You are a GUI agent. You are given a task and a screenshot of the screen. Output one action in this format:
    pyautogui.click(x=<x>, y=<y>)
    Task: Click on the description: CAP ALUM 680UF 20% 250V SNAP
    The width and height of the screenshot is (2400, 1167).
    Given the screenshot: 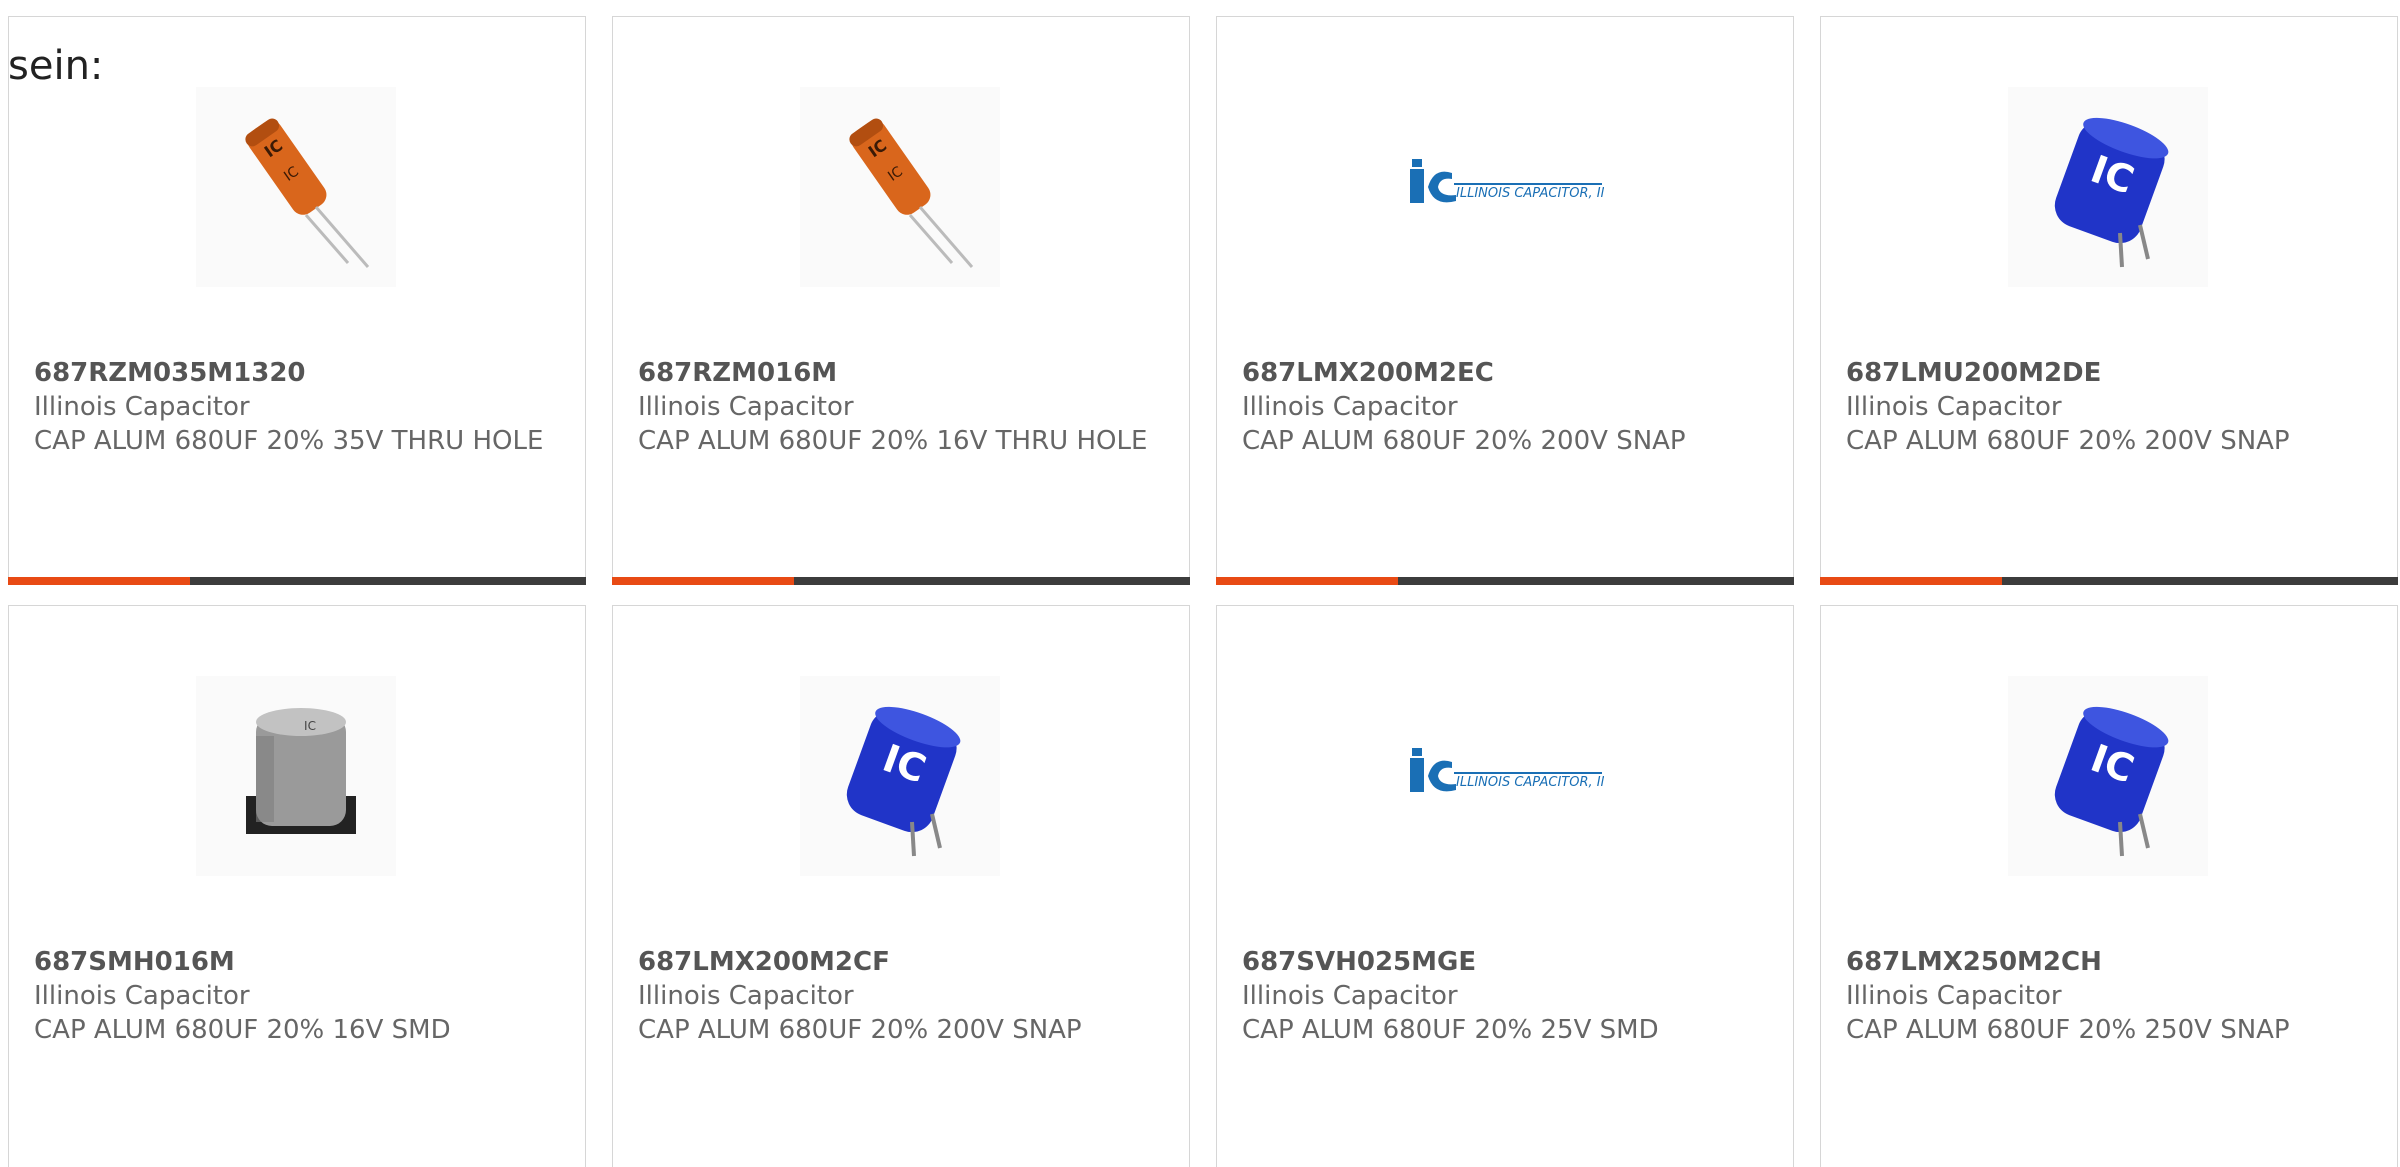 What is the action you would take?
    pyautogui.click(x=2068, y=1030)
    